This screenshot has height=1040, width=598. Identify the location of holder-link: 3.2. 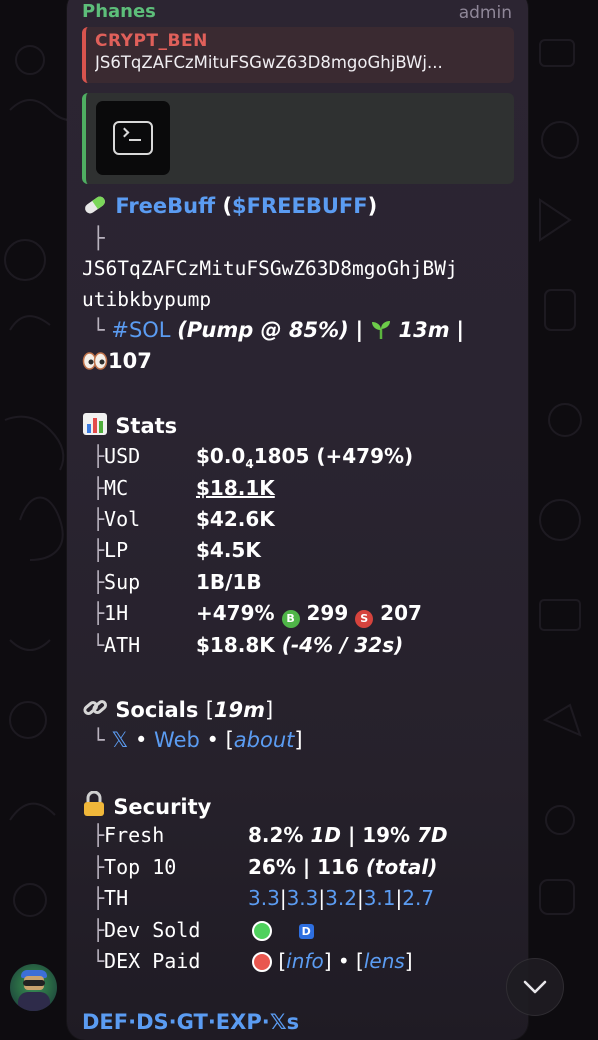
(341, 898).